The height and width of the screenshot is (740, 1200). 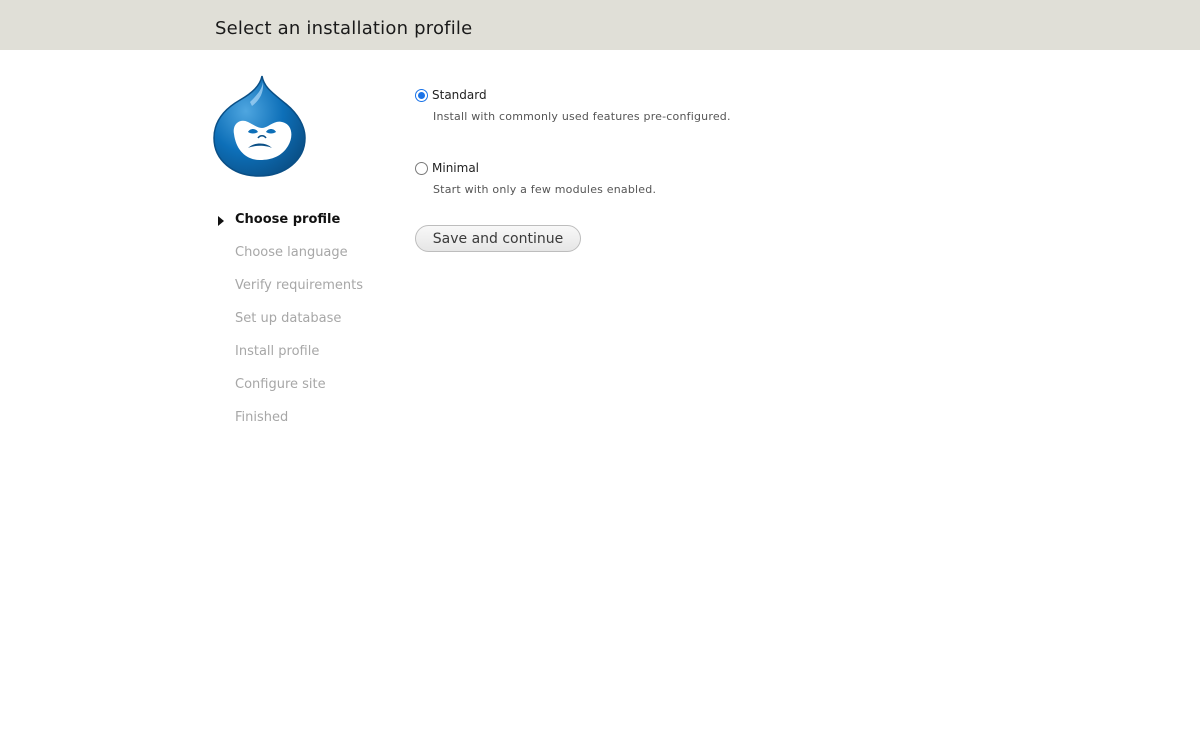 What do you see at coordinates (459, 95) in the screenshot?
I see `standard-label: Standard` at bounding box center [459, 95].